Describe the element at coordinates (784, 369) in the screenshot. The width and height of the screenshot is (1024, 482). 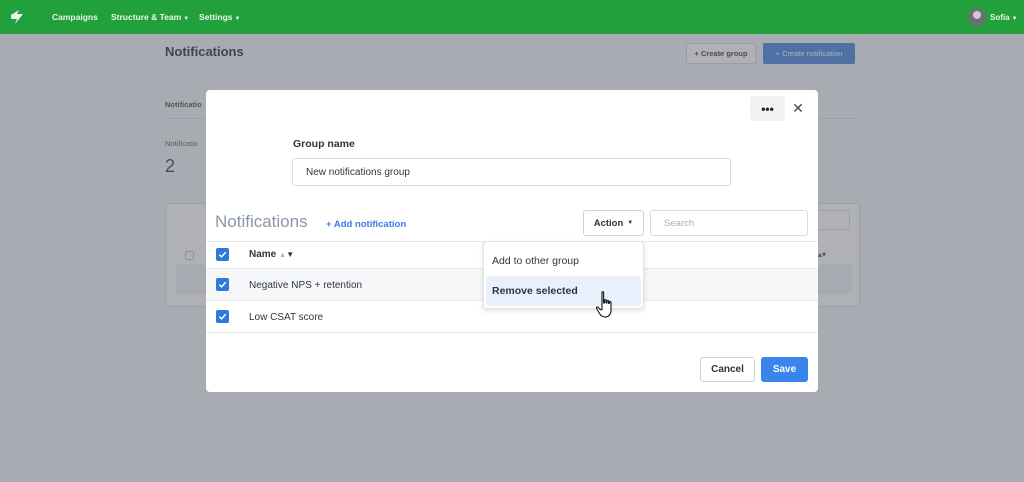
I see `save-button: Save` at that location.